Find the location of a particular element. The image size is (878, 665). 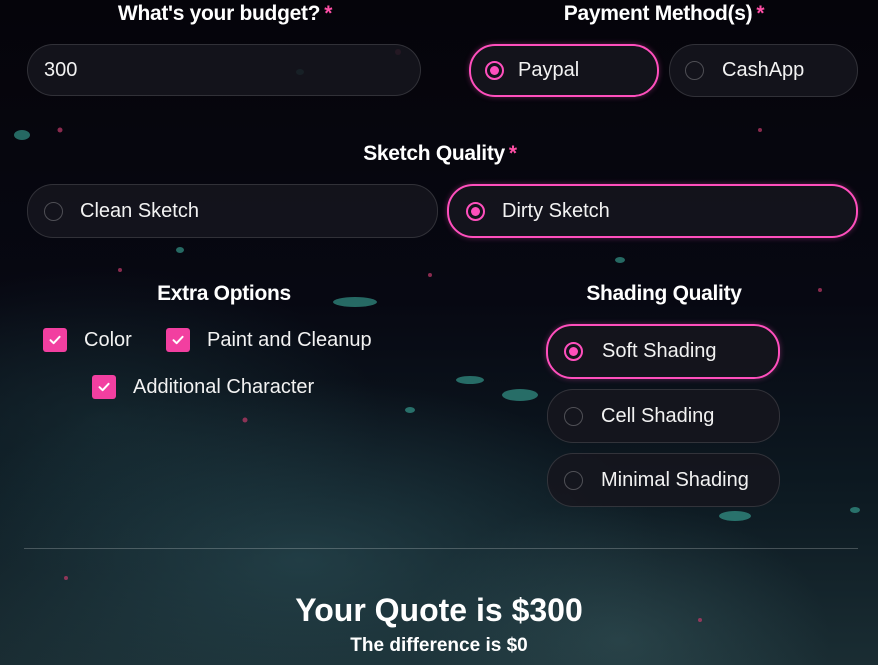

shading-option-label: Soft Shading is located at coordinates (659, 351).